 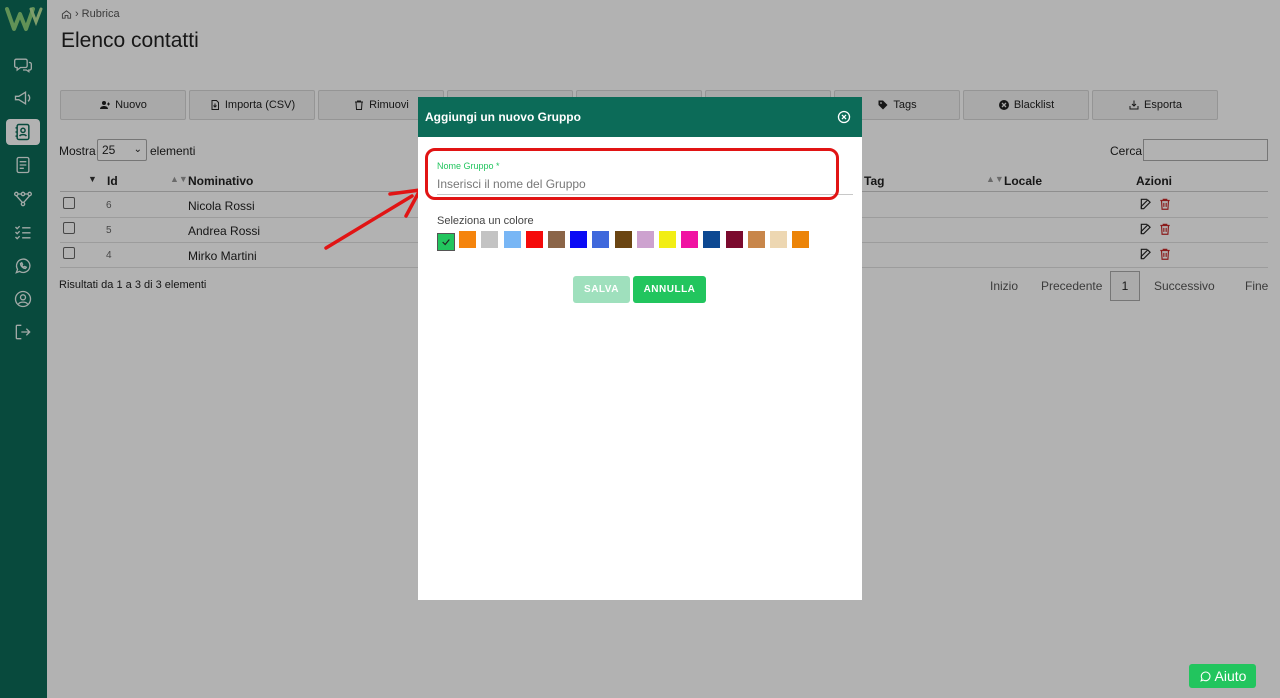 I want to click on color-swatch-selected, so click(x=446, y=242).